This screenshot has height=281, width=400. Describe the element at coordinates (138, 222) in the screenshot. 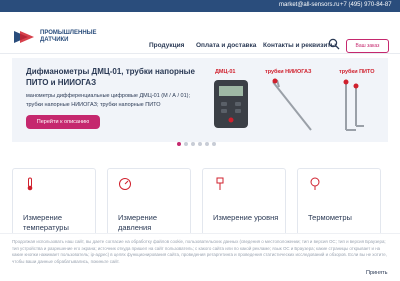

I see `category-title: Измерение давления` at that location.